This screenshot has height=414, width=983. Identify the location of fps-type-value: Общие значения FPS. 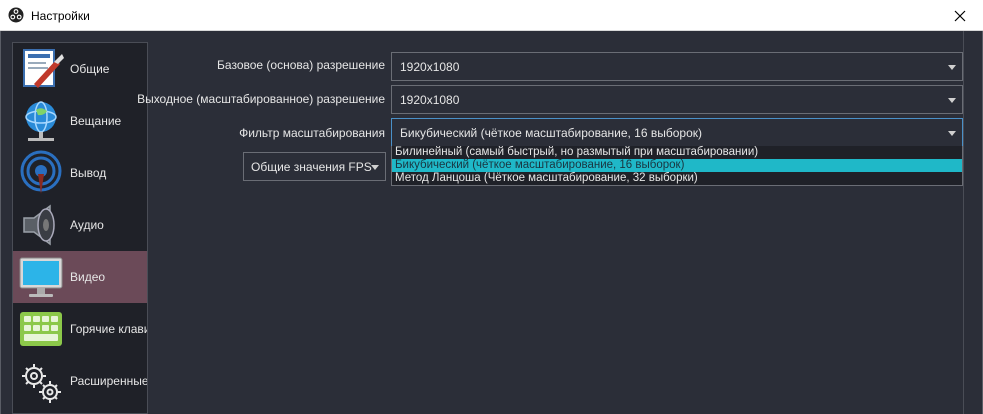
(311, 166).